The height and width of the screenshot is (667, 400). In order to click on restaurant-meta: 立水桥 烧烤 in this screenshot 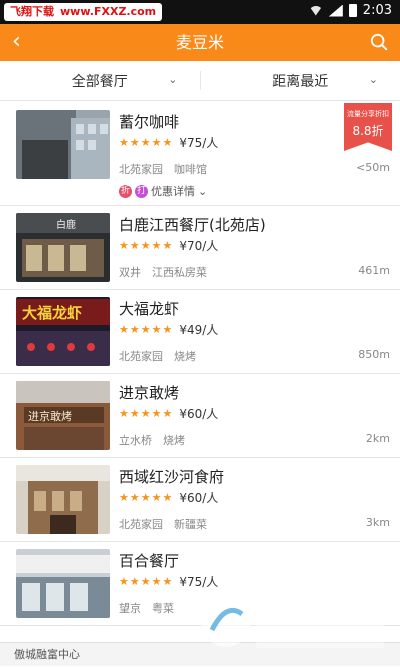, I will do `click(152, 440)`.